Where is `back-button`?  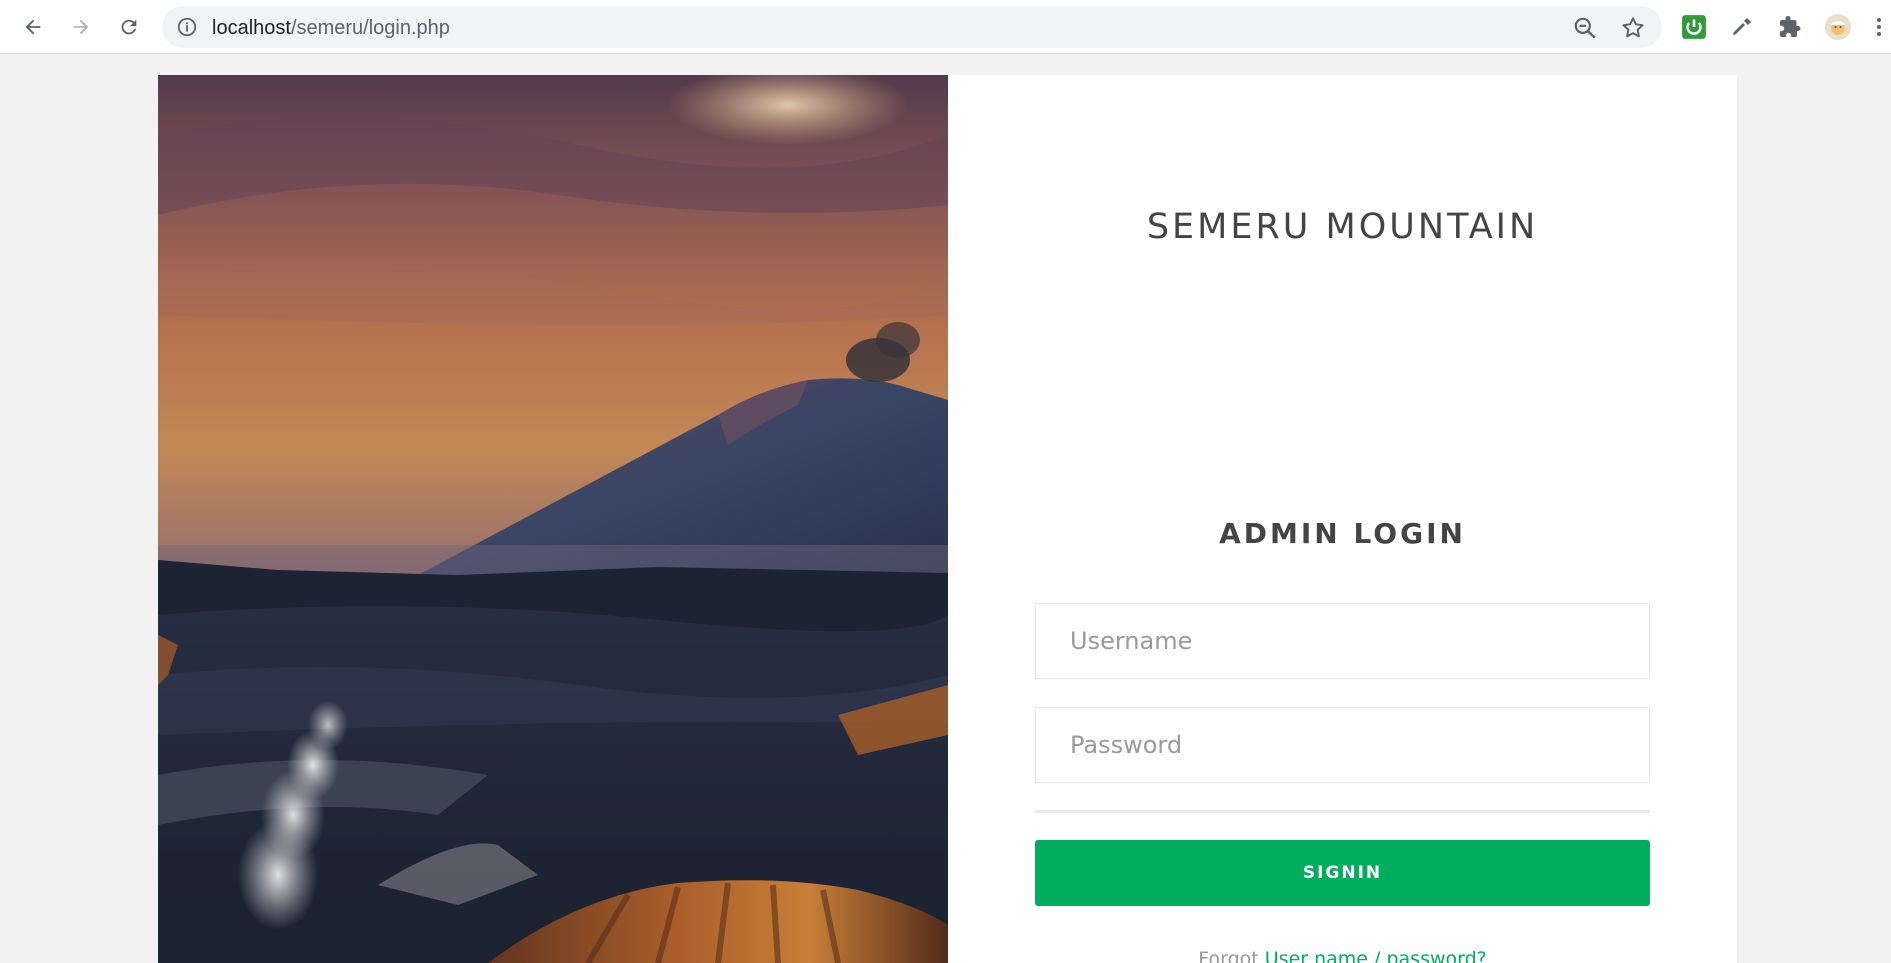
back-button is located at coordinates (33, 27).